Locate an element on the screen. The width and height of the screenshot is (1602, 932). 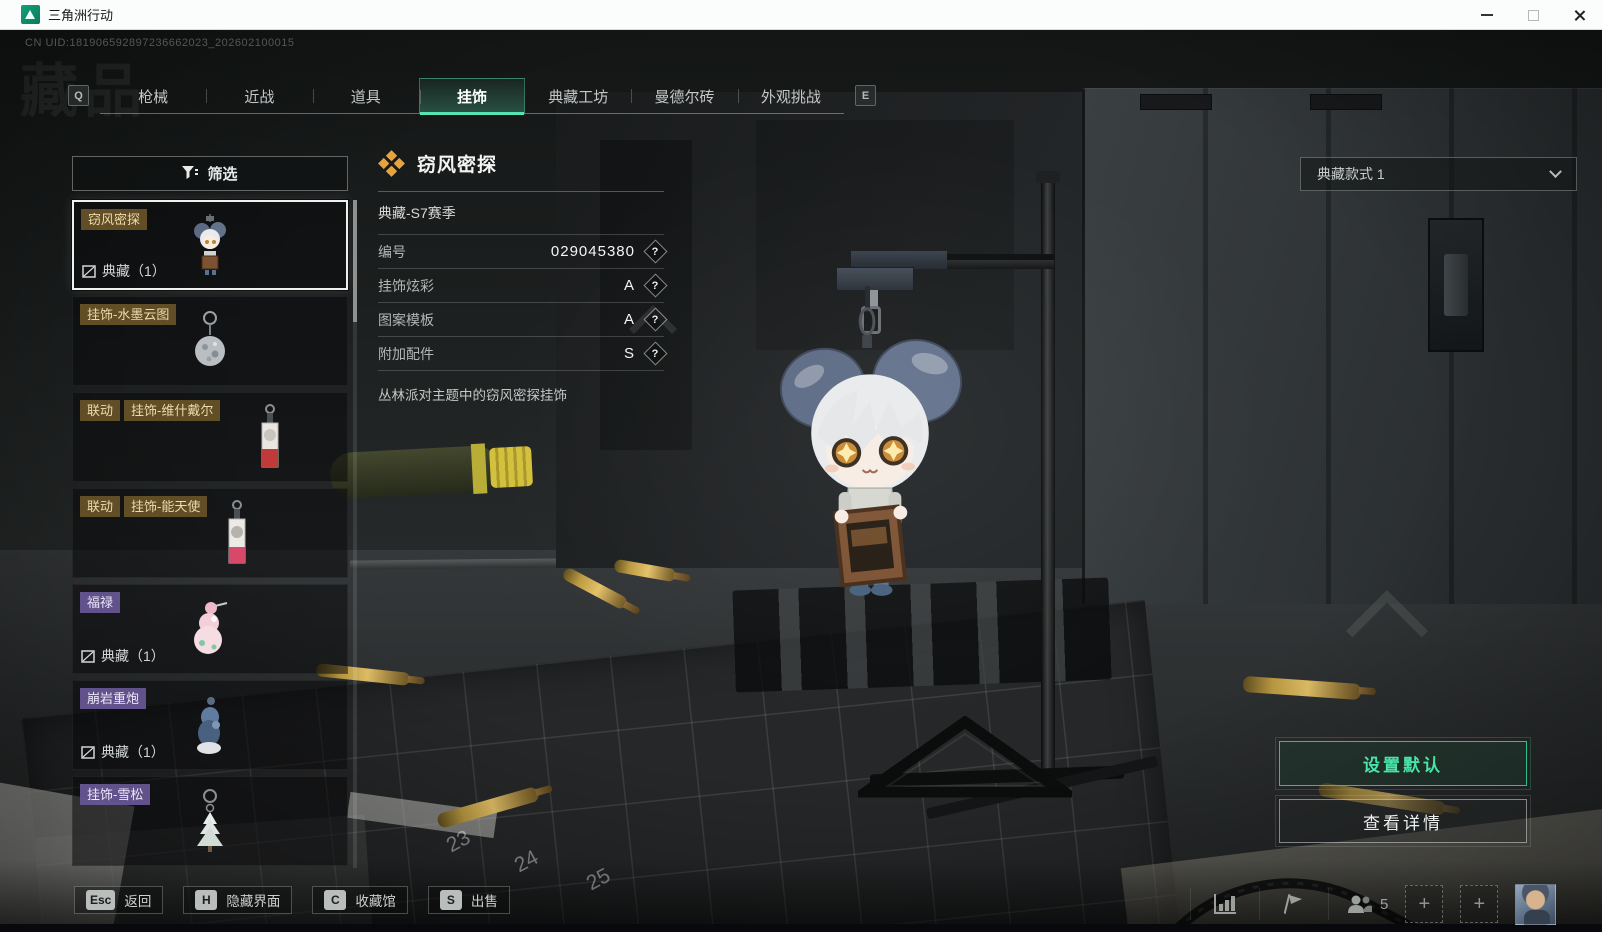
player-avatar is located at coordinates (1536, 904).